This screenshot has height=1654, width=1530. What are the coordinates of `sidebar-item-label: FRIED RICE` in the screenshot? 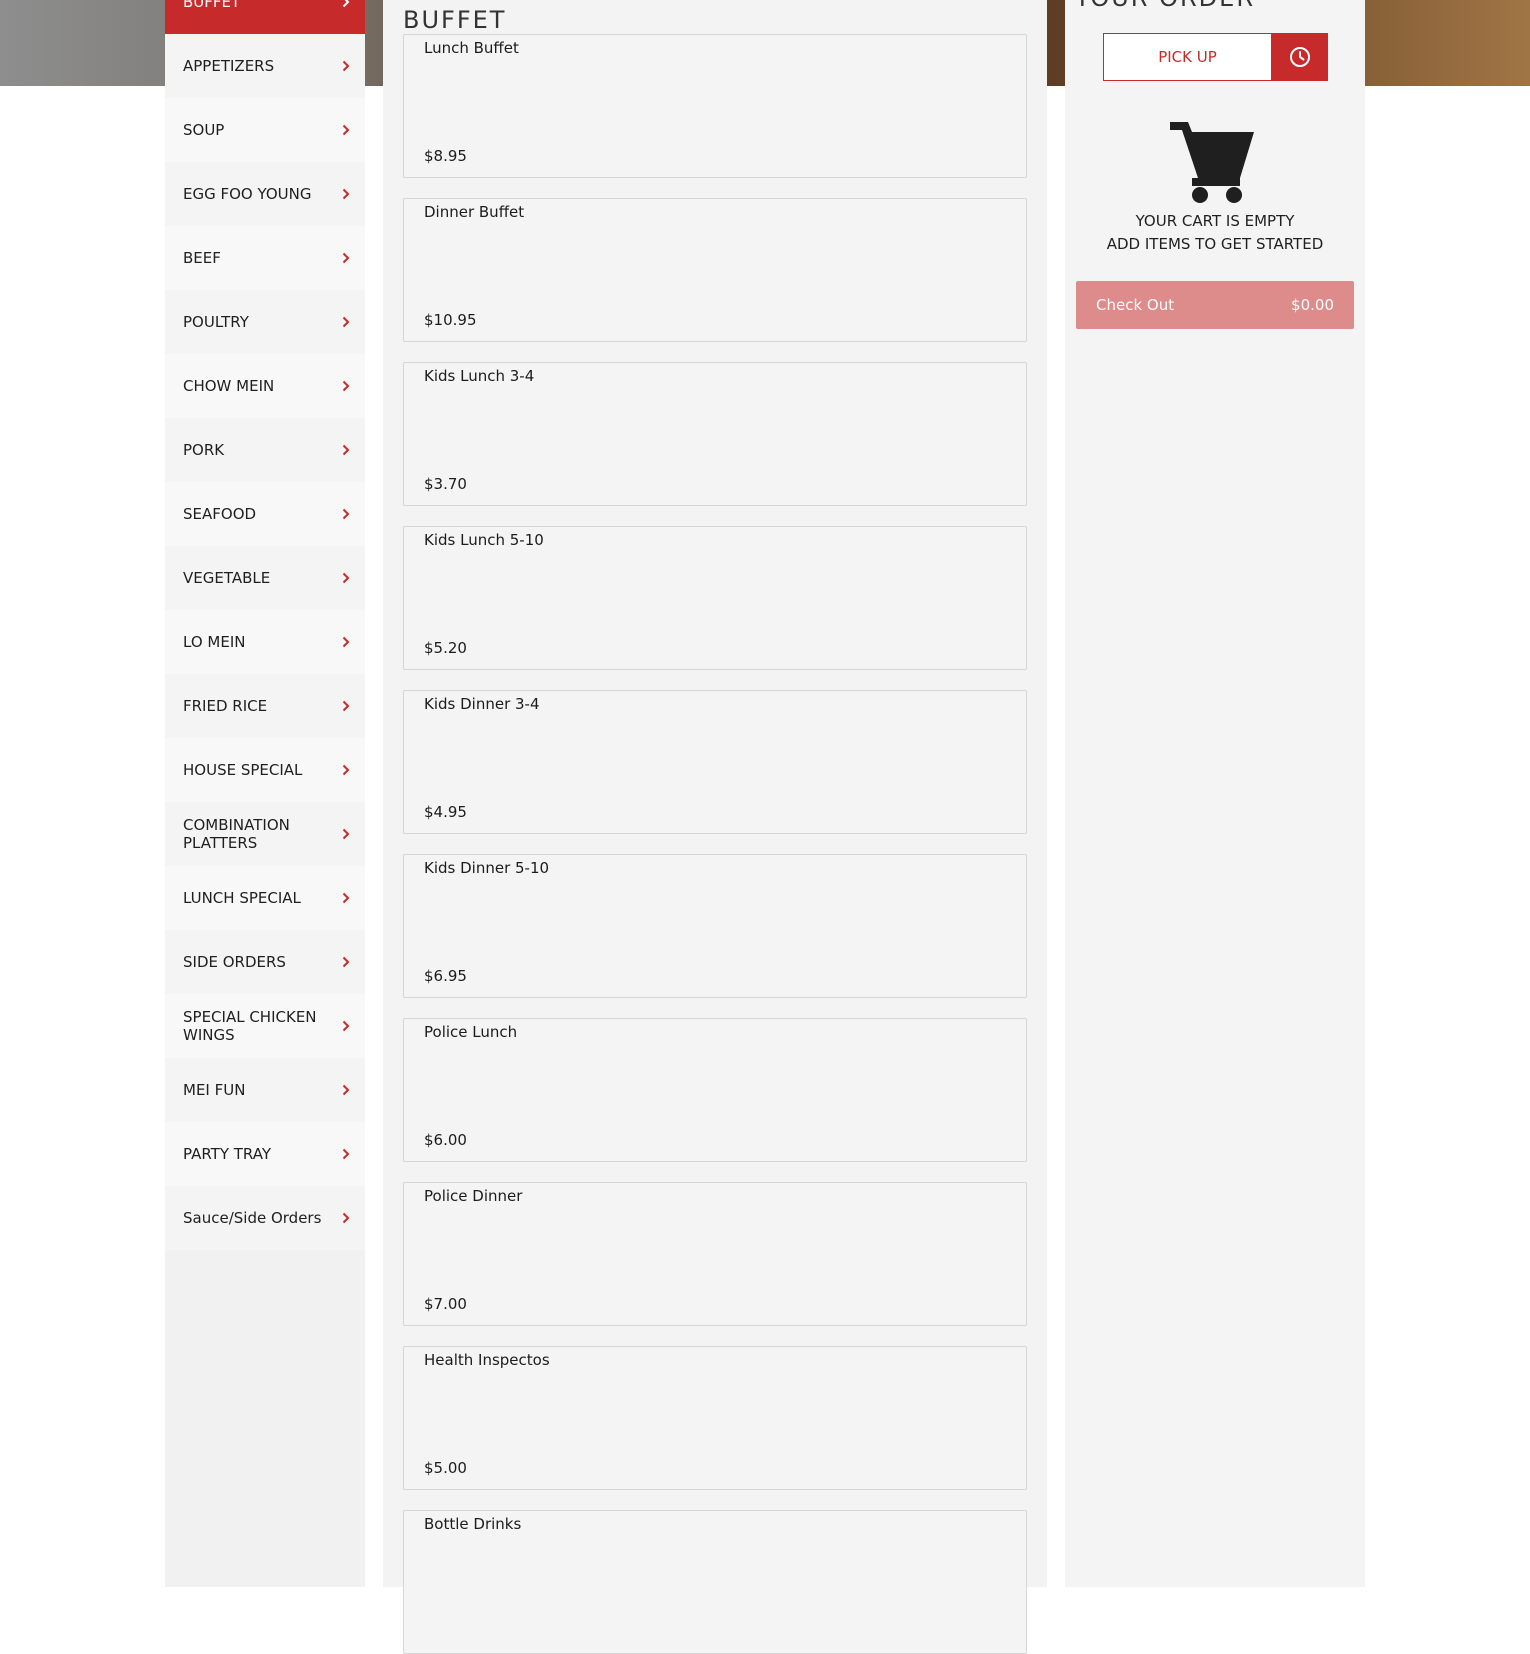 It's located at (225, 706).